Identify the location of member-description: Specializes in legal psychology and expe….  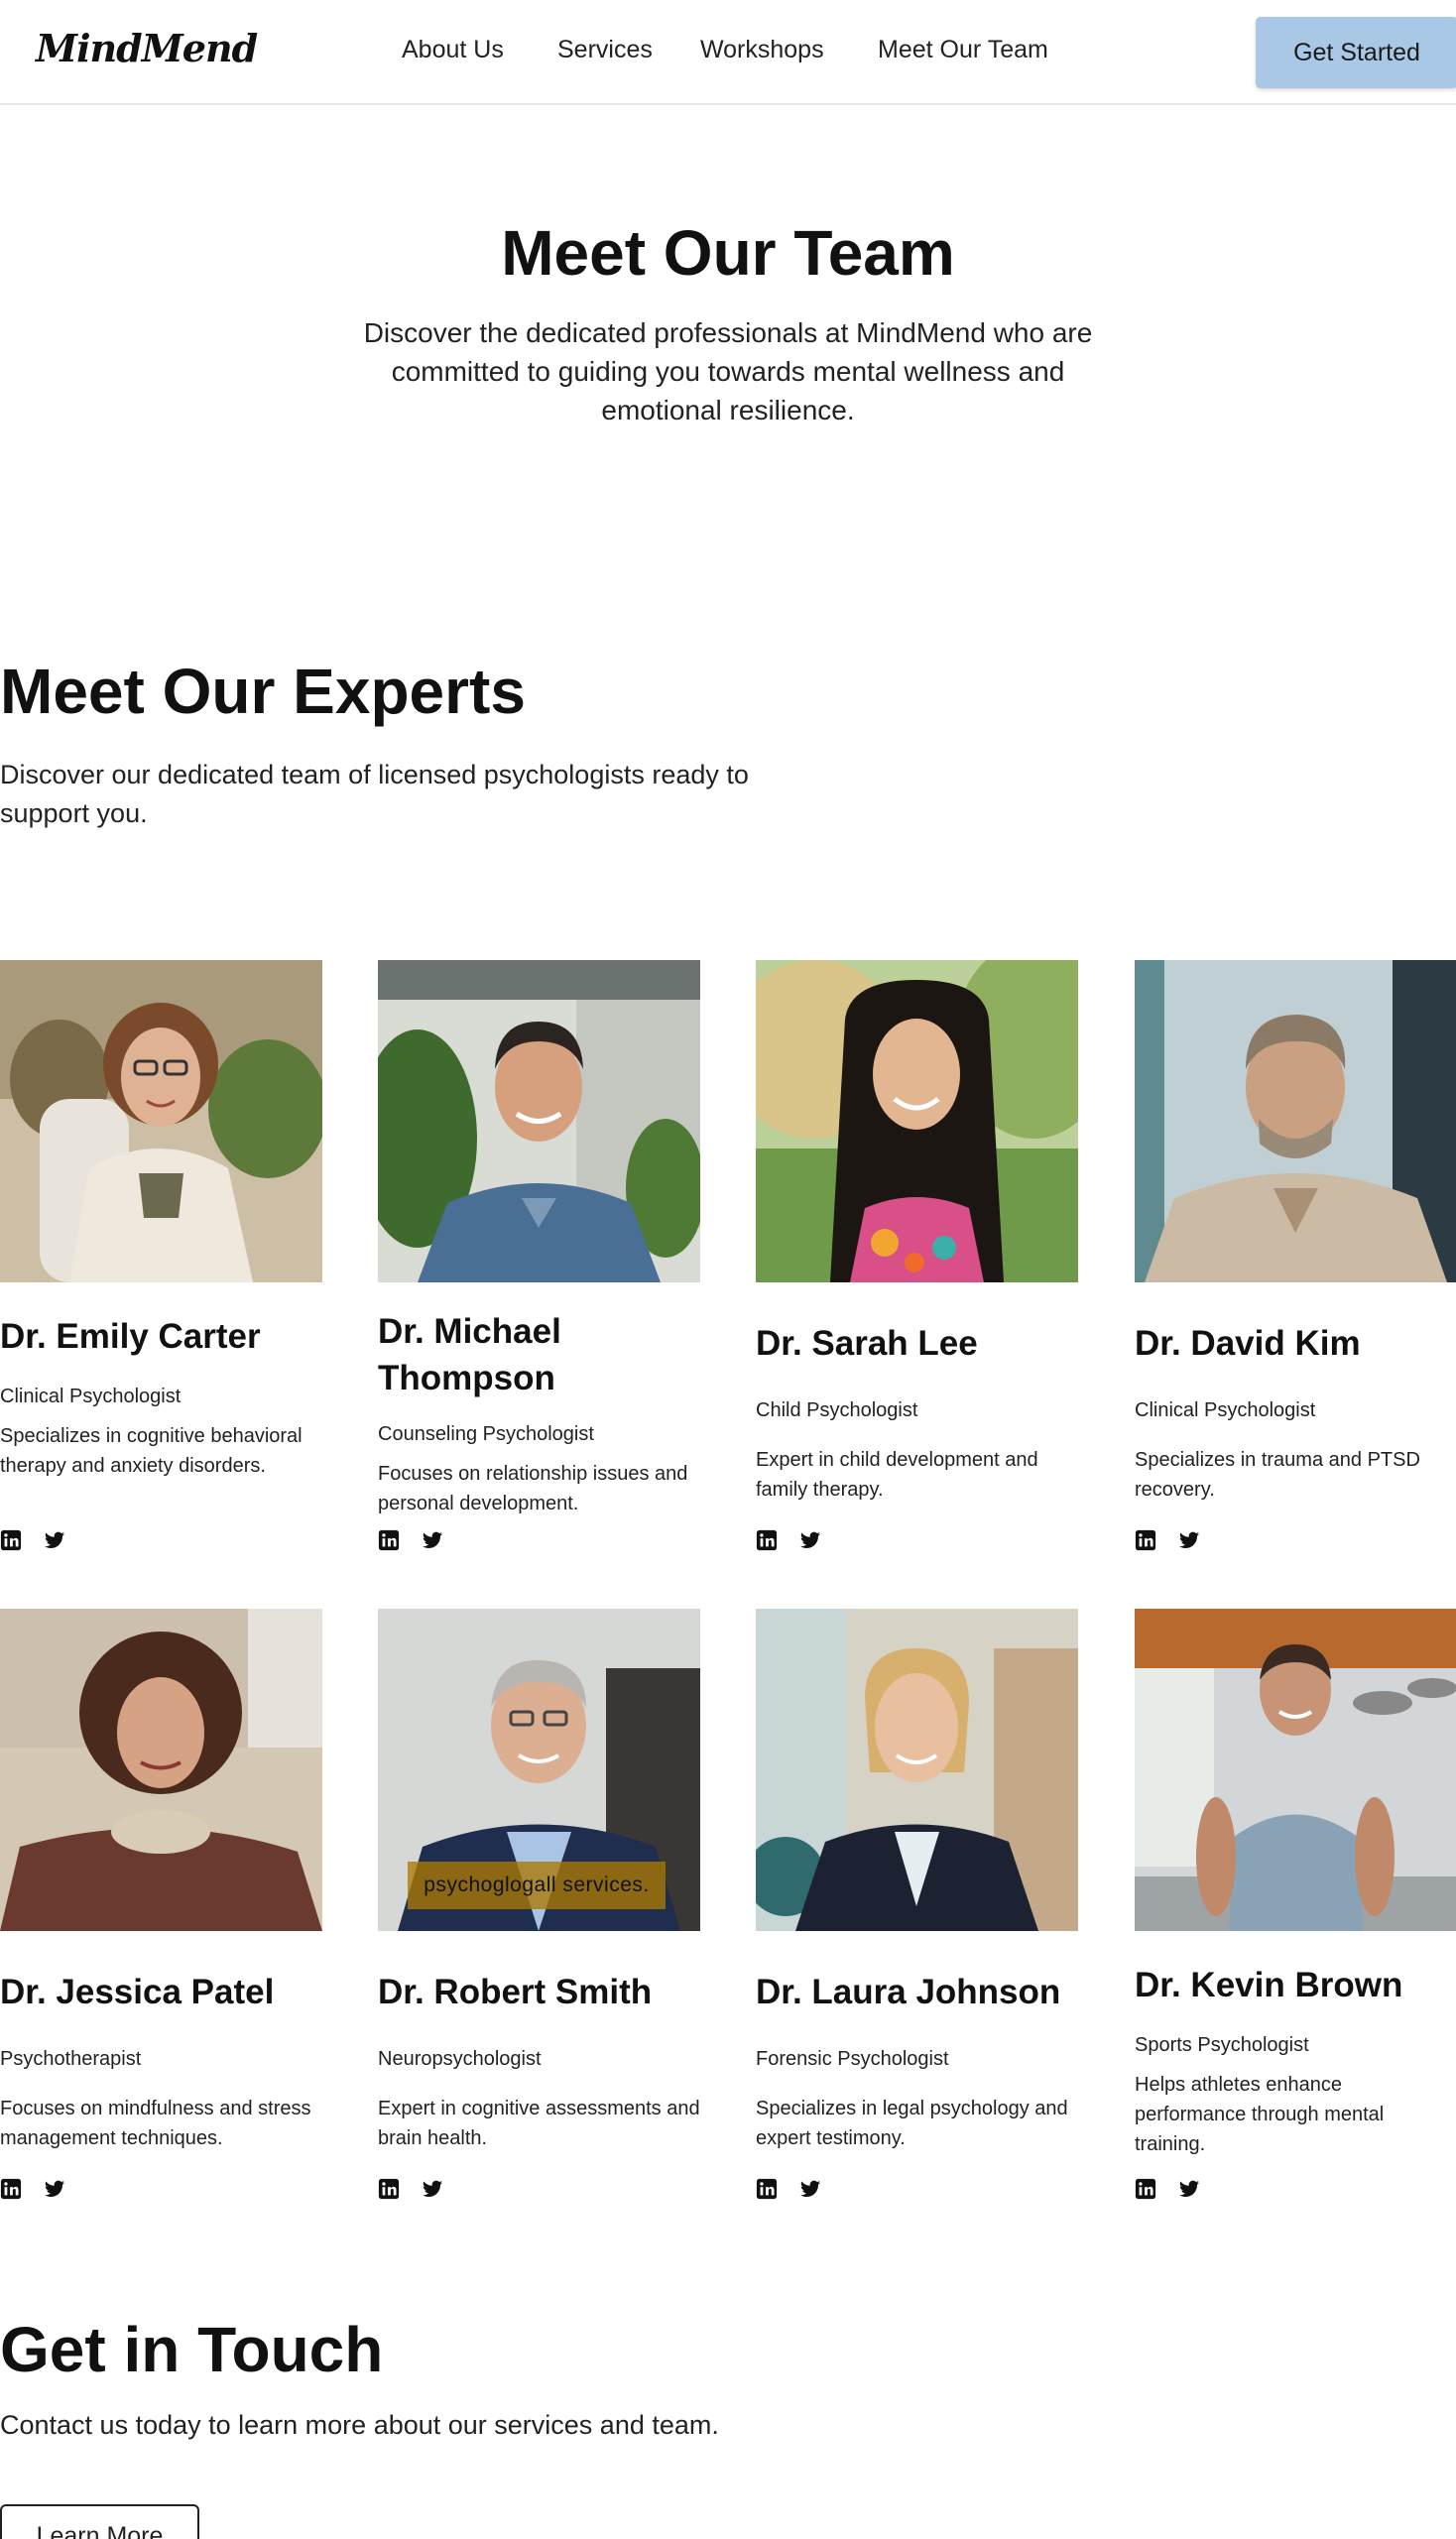
(912, 2123).